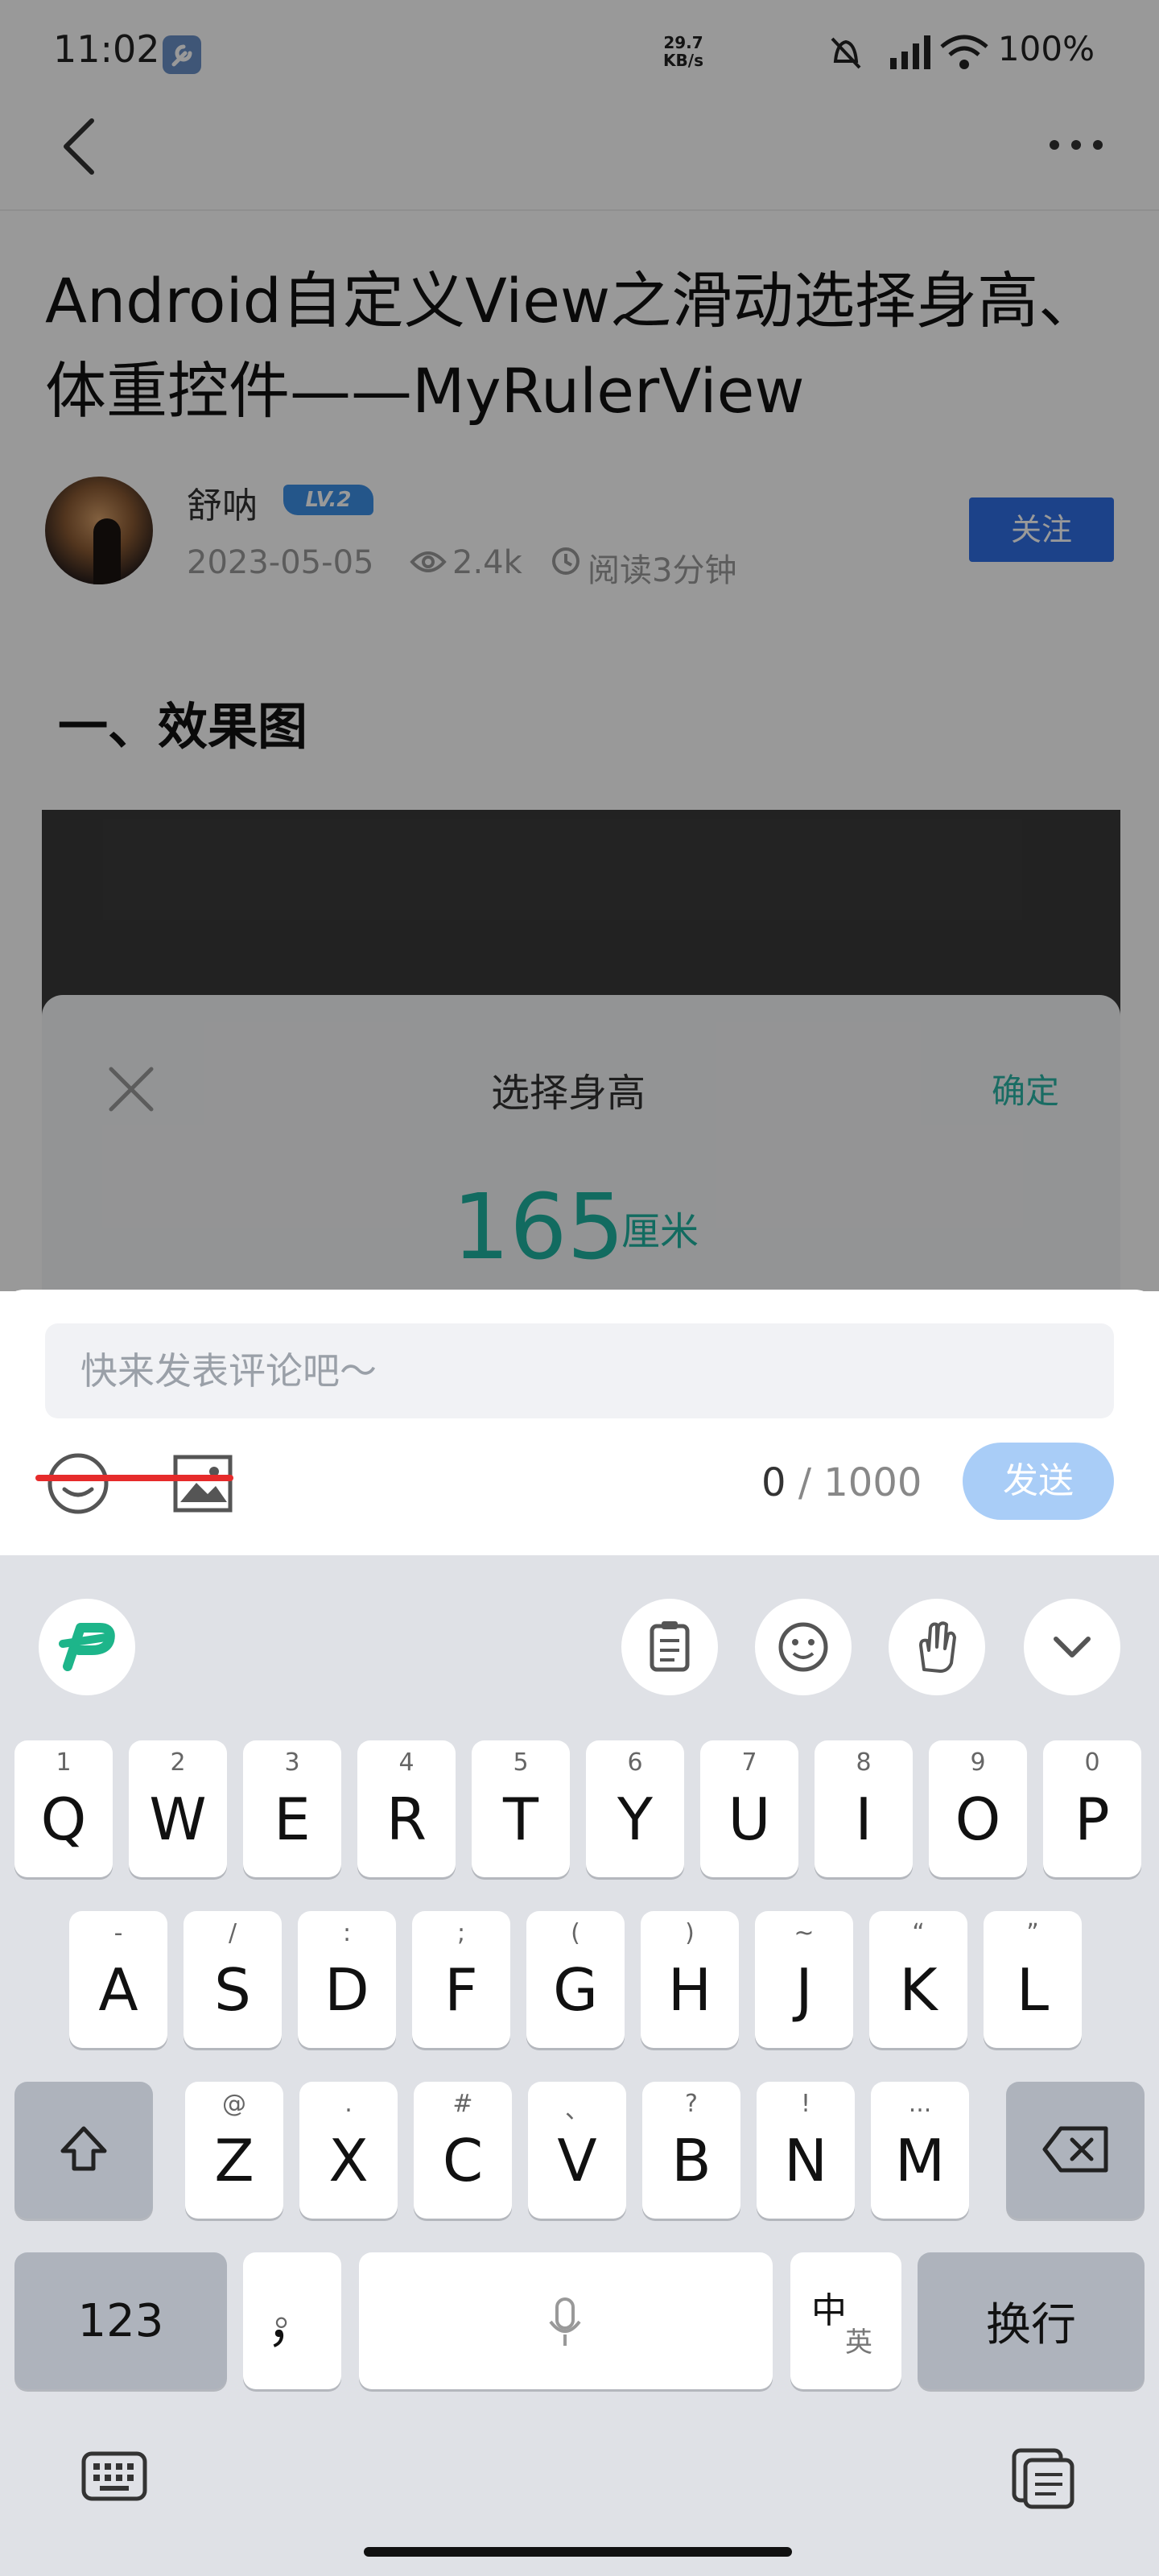 This screenshot has width=1159, height=2576. I want to click on key-sub-label: 3, so click(292, 1763).